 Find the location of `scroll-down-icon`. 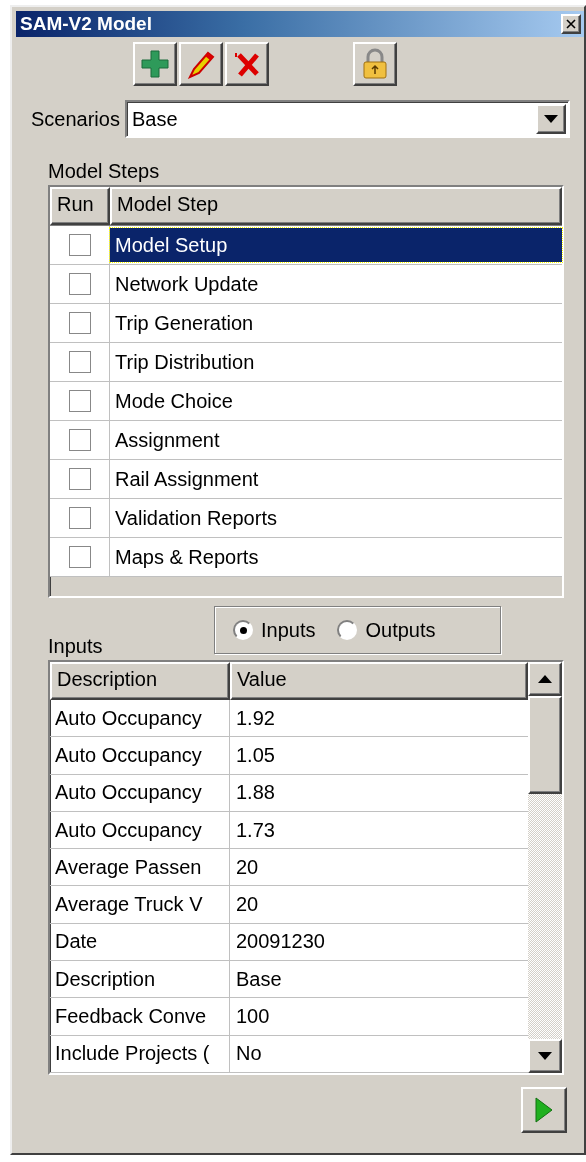

scroll-down-icon is located at coordinates (545, 1056).